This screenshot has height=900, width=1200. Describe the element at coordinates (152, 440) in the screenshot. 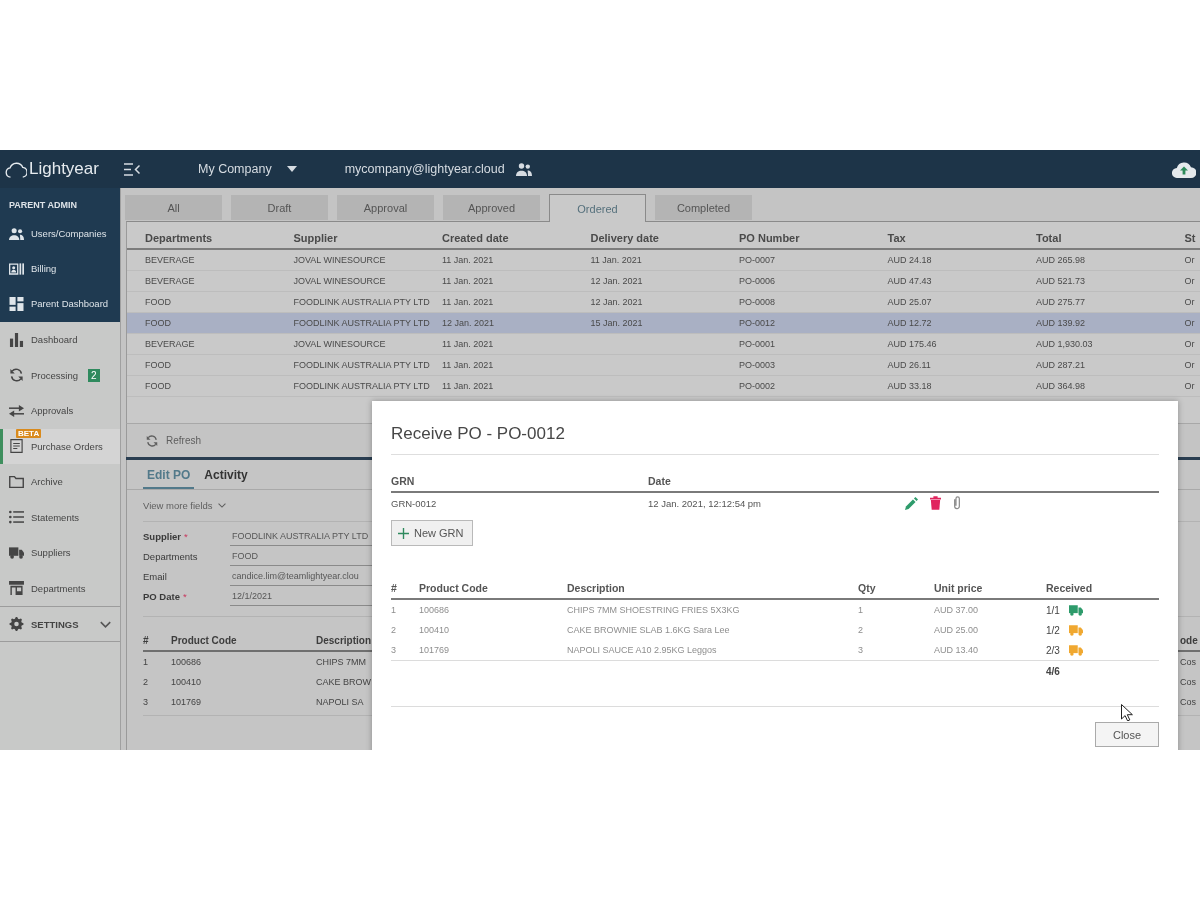

I see `refresh-icon` at that location.